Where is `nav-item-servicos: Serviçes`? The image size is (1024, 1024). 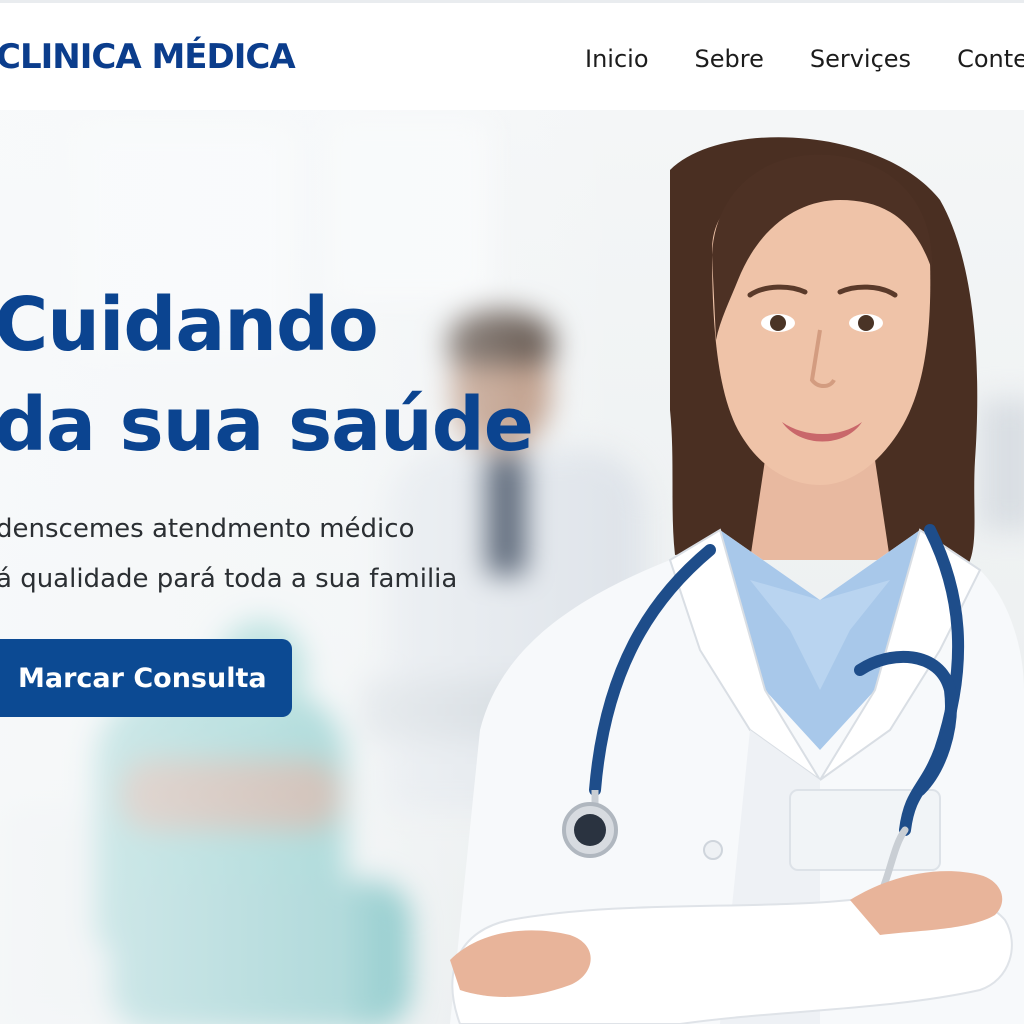 nav-item-servicos: Serviçes is located at coordinates (860, 59).